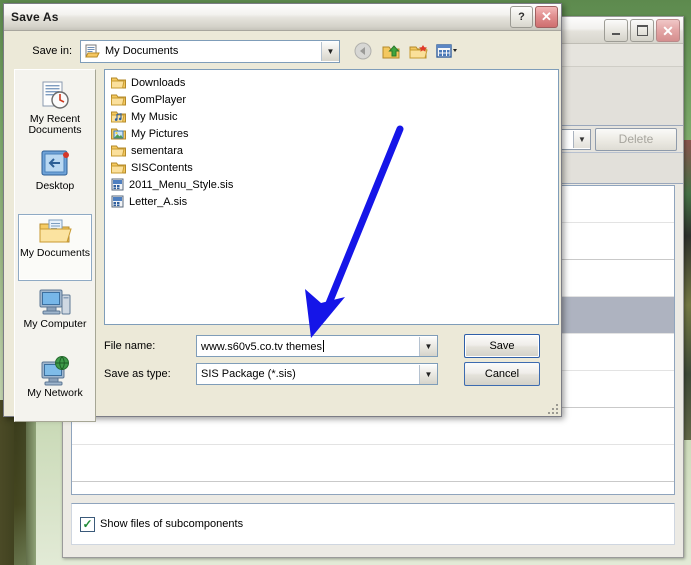 The height and width of the screenshot is (565, 691). I want to click on list-item, so click(373, 463).